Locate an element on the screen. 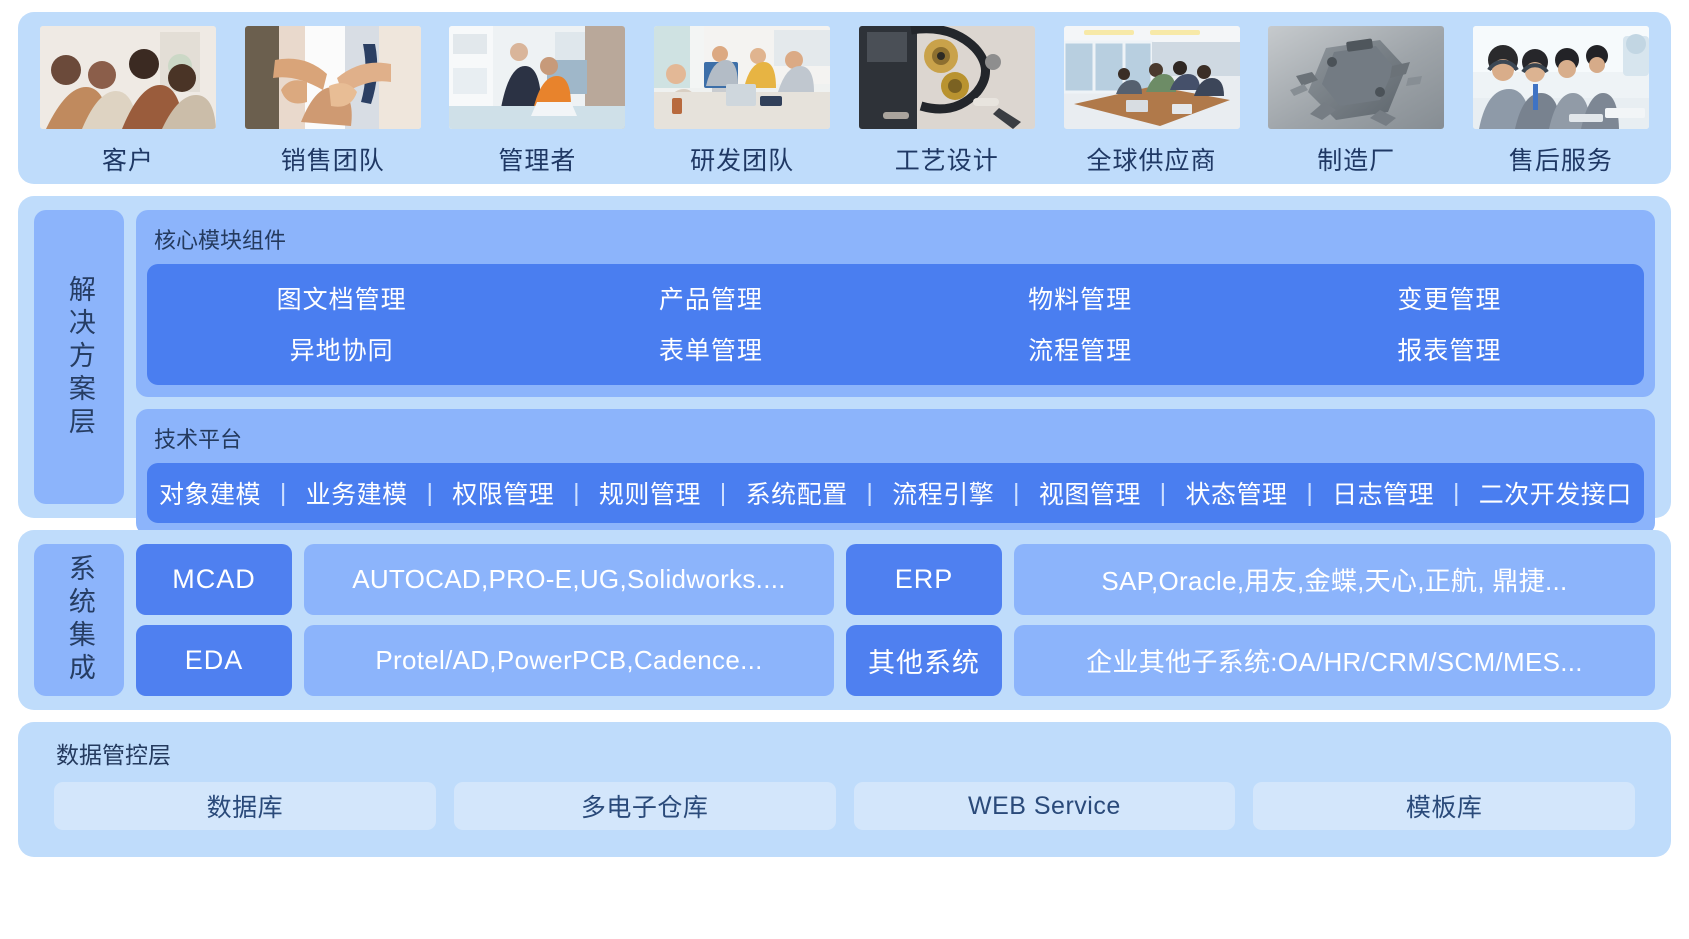 Image resolution: width=1689 pixels, height=939 pixels. tech-platform-item: 对象建模 is located at coordinates (210, 493).